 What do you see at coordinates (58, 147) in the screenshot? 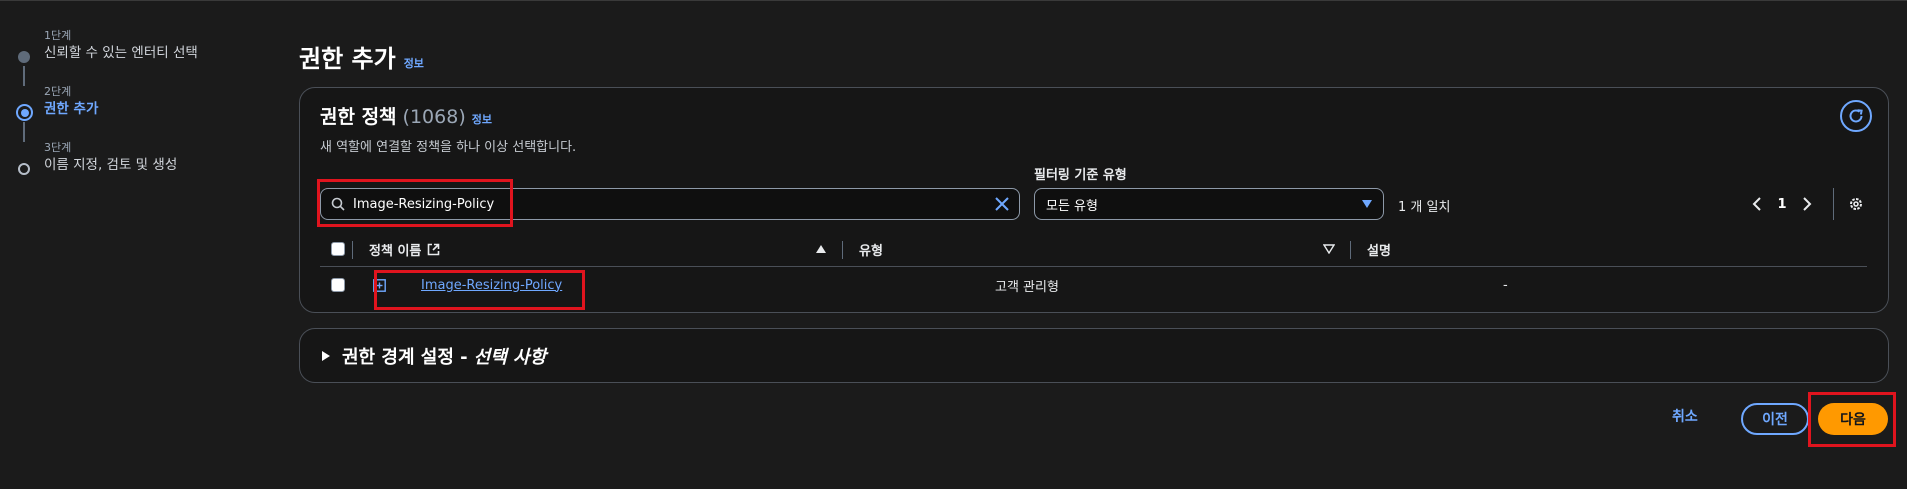
I see `step-3-number: 3단계` at bounding box center [58, 147].